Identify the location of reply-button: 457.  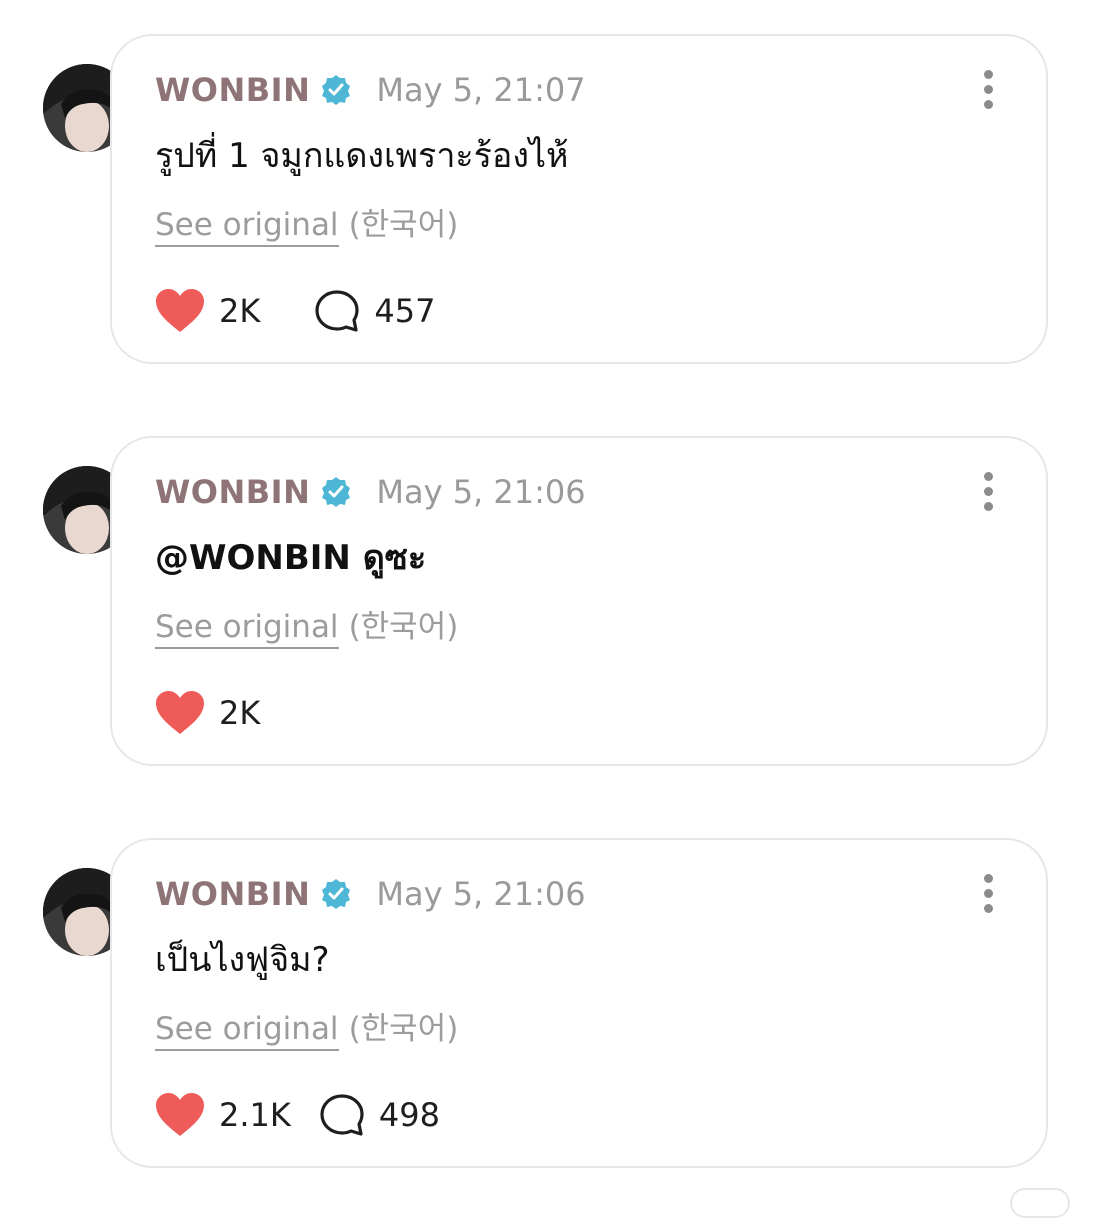
(374, 311).